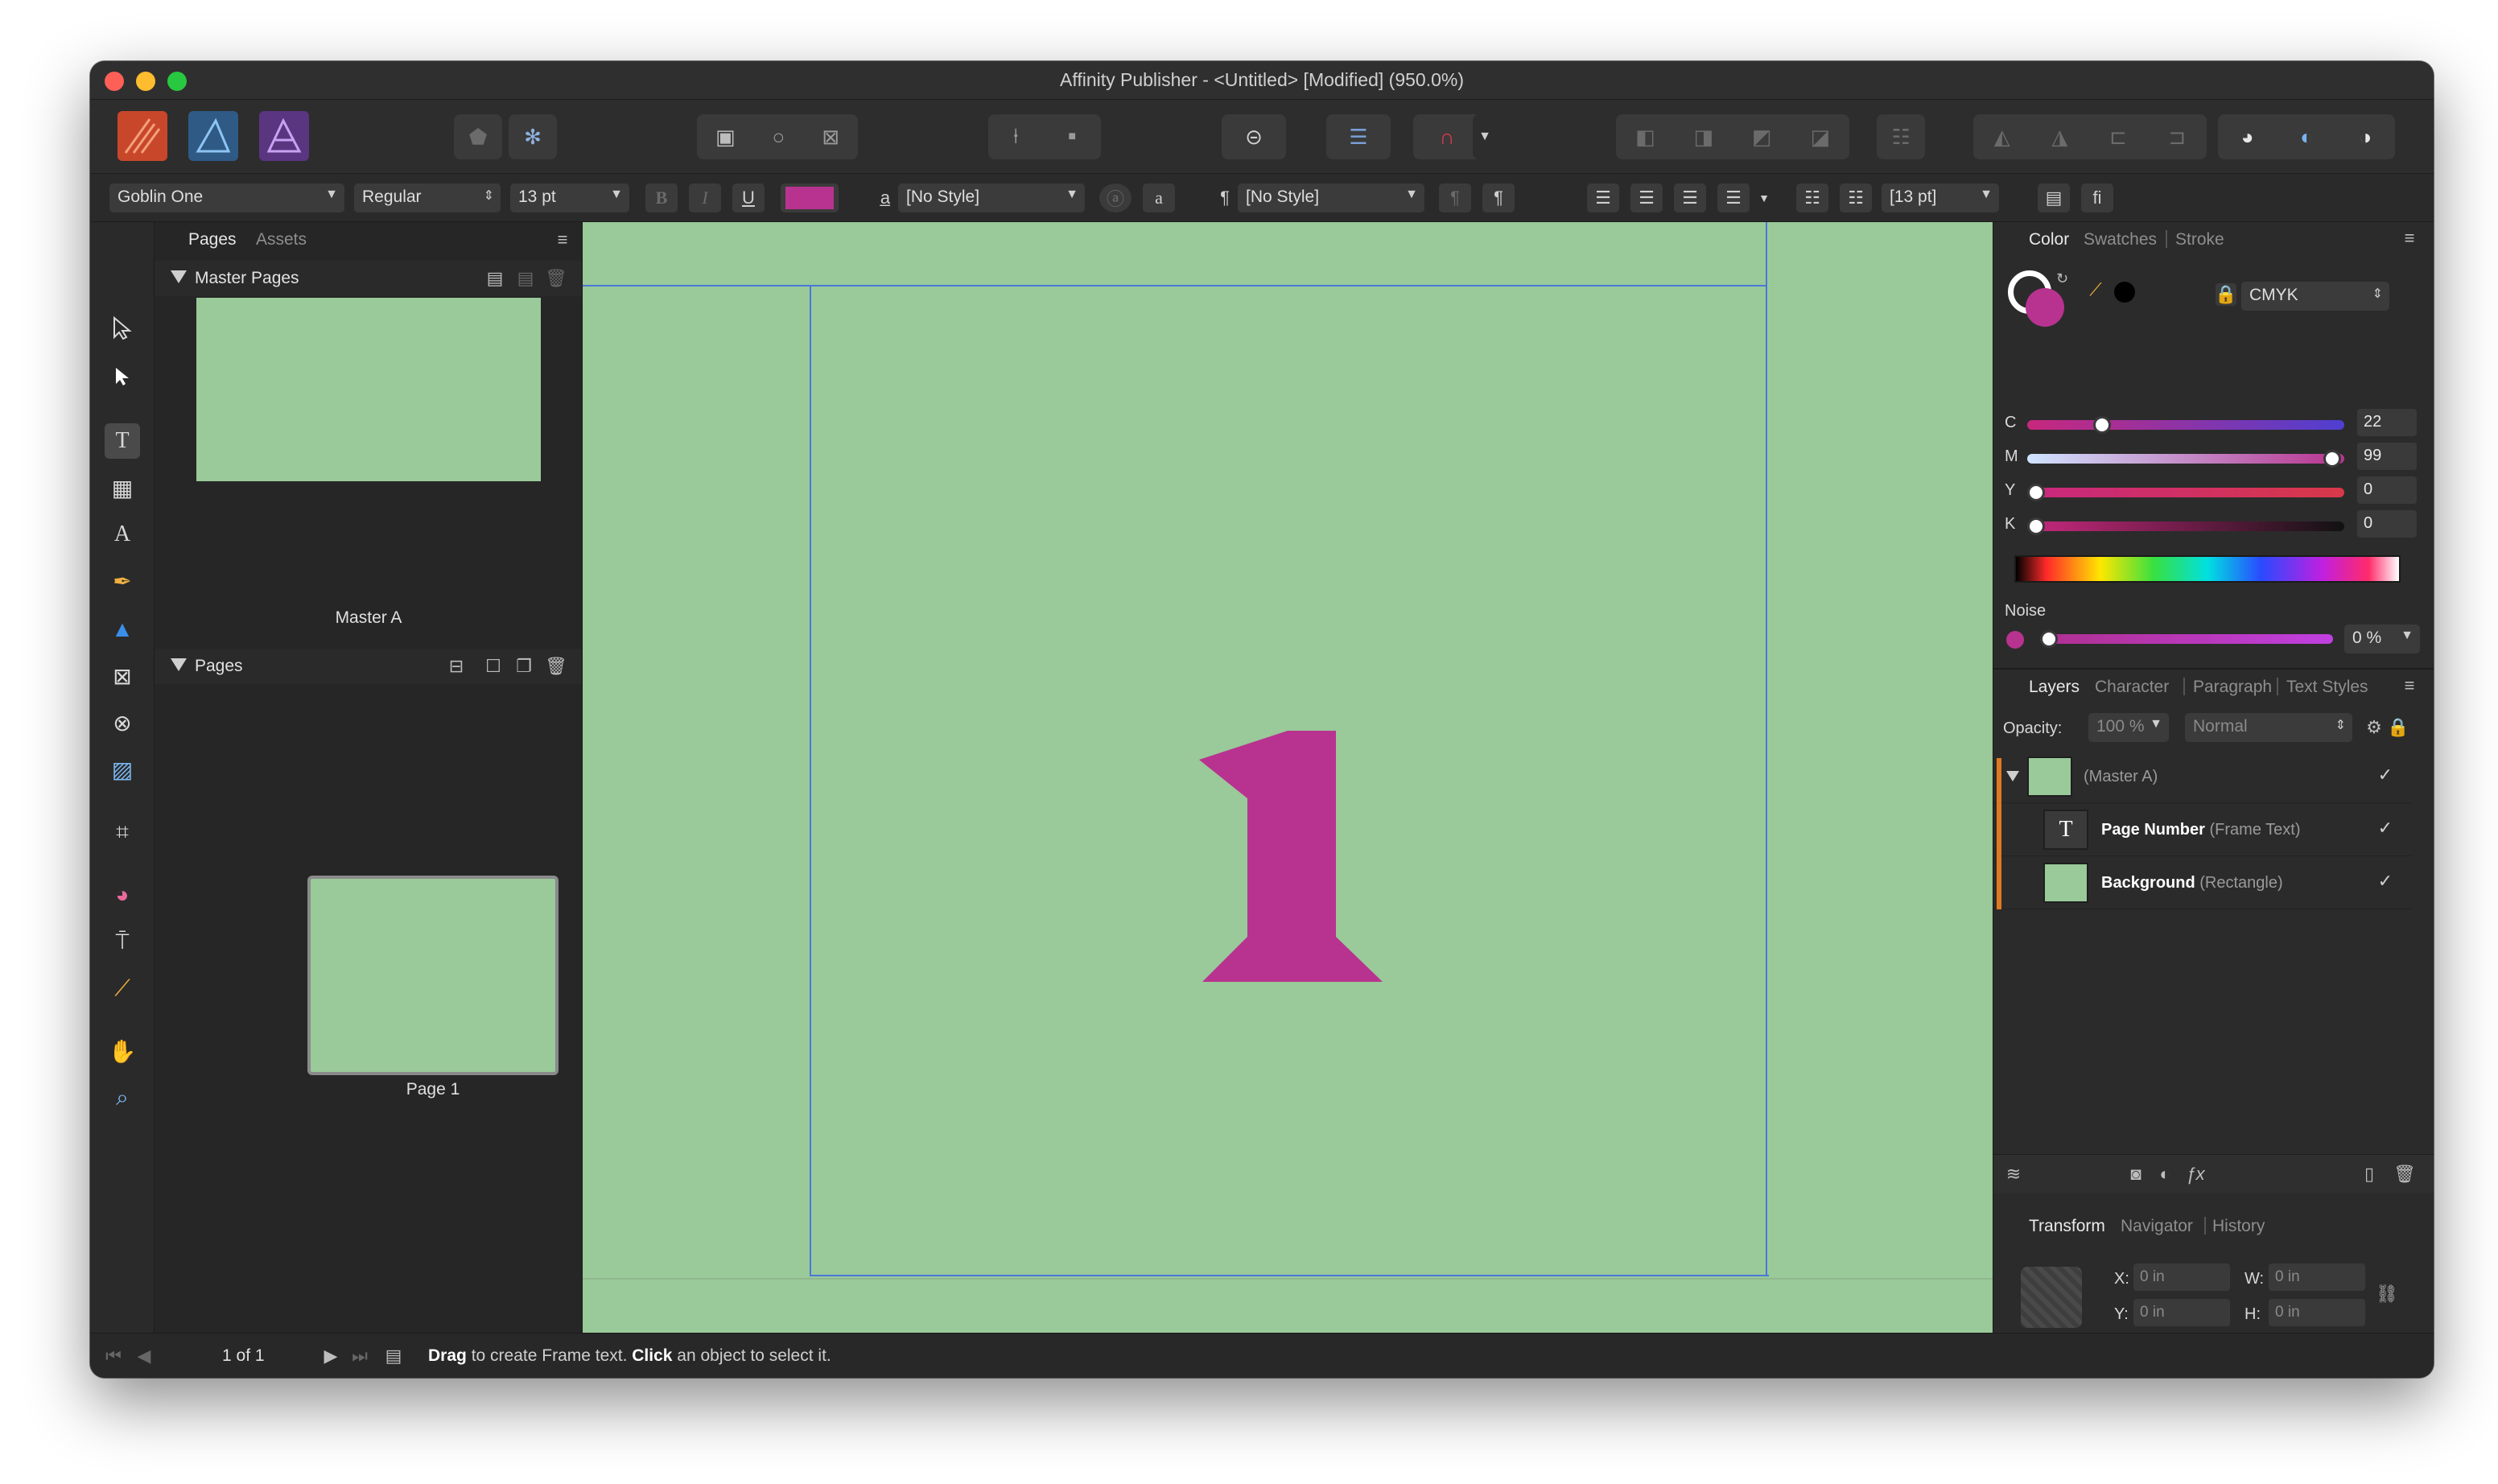 Image resolution: width=2498 pixels, height=1484 pixels. Describe the element at coordinates (2239, 1226) in the screenshot. I see `tab-history: History` at that location.